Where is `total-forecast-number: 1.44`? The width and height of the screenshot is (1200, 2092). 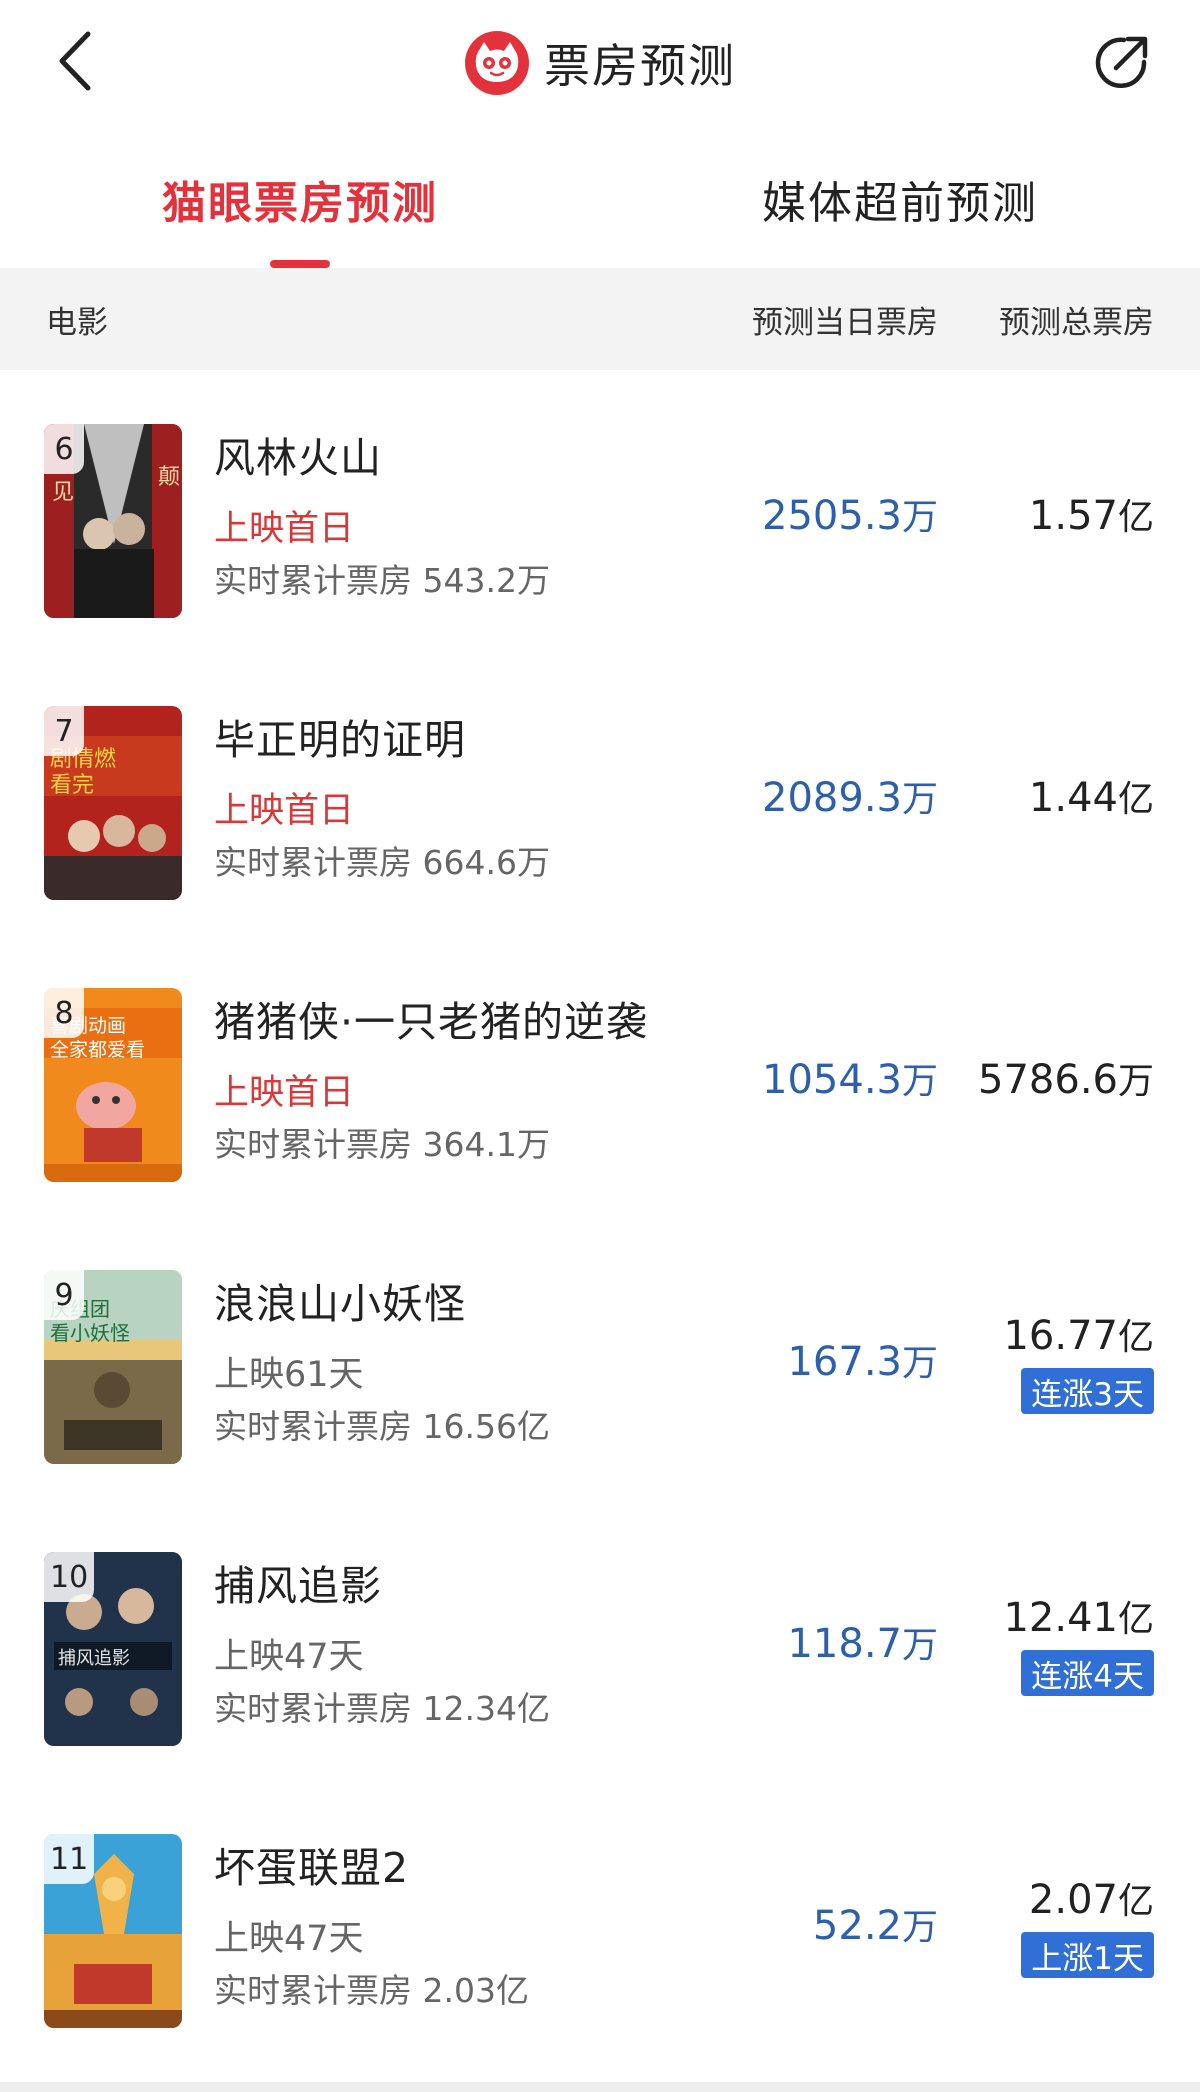 total-forecast-number: 1.44 is located at coordinates (1073, 798).